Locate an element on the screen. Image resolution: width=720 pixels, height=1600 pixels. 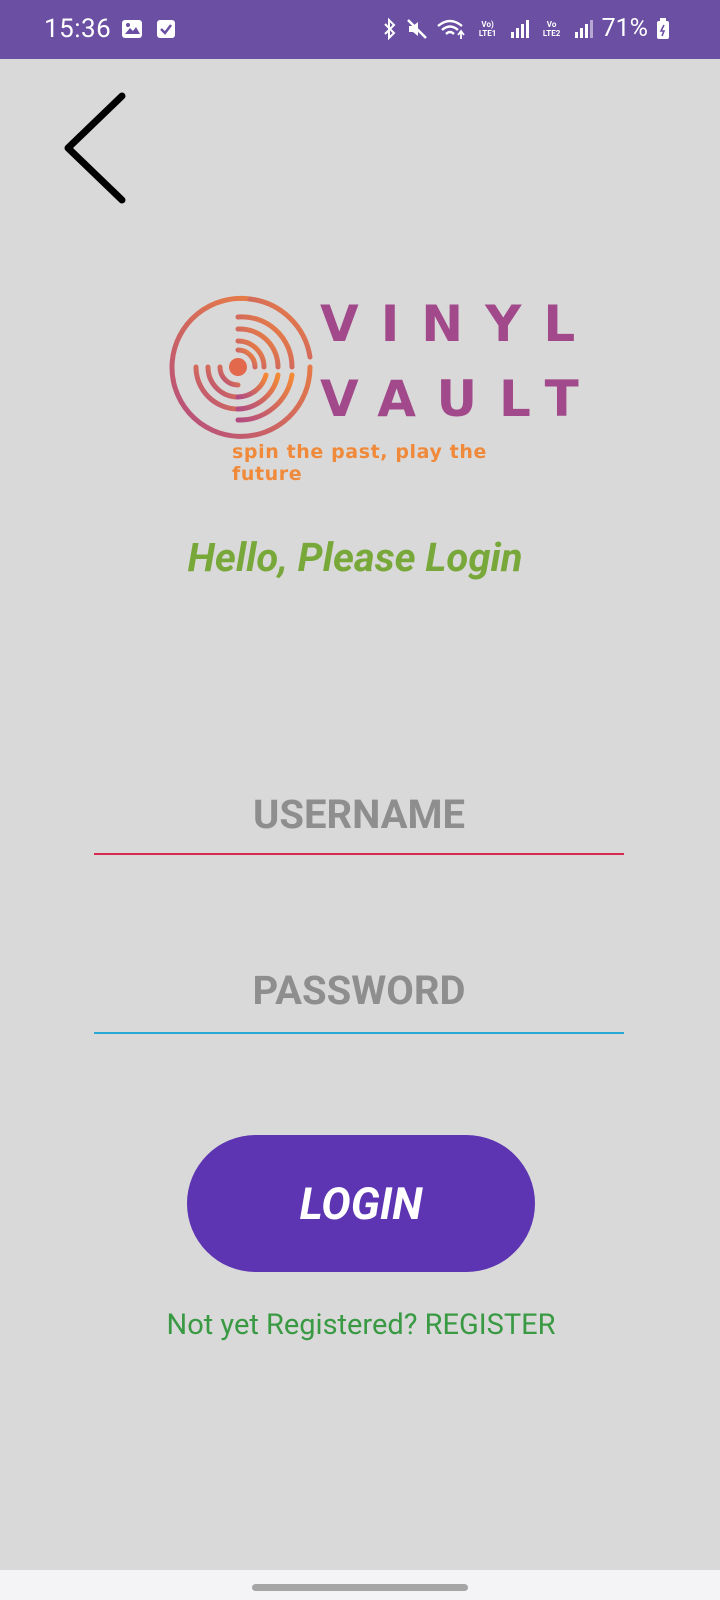
wifi-icon is located at coordinates (450, 29).